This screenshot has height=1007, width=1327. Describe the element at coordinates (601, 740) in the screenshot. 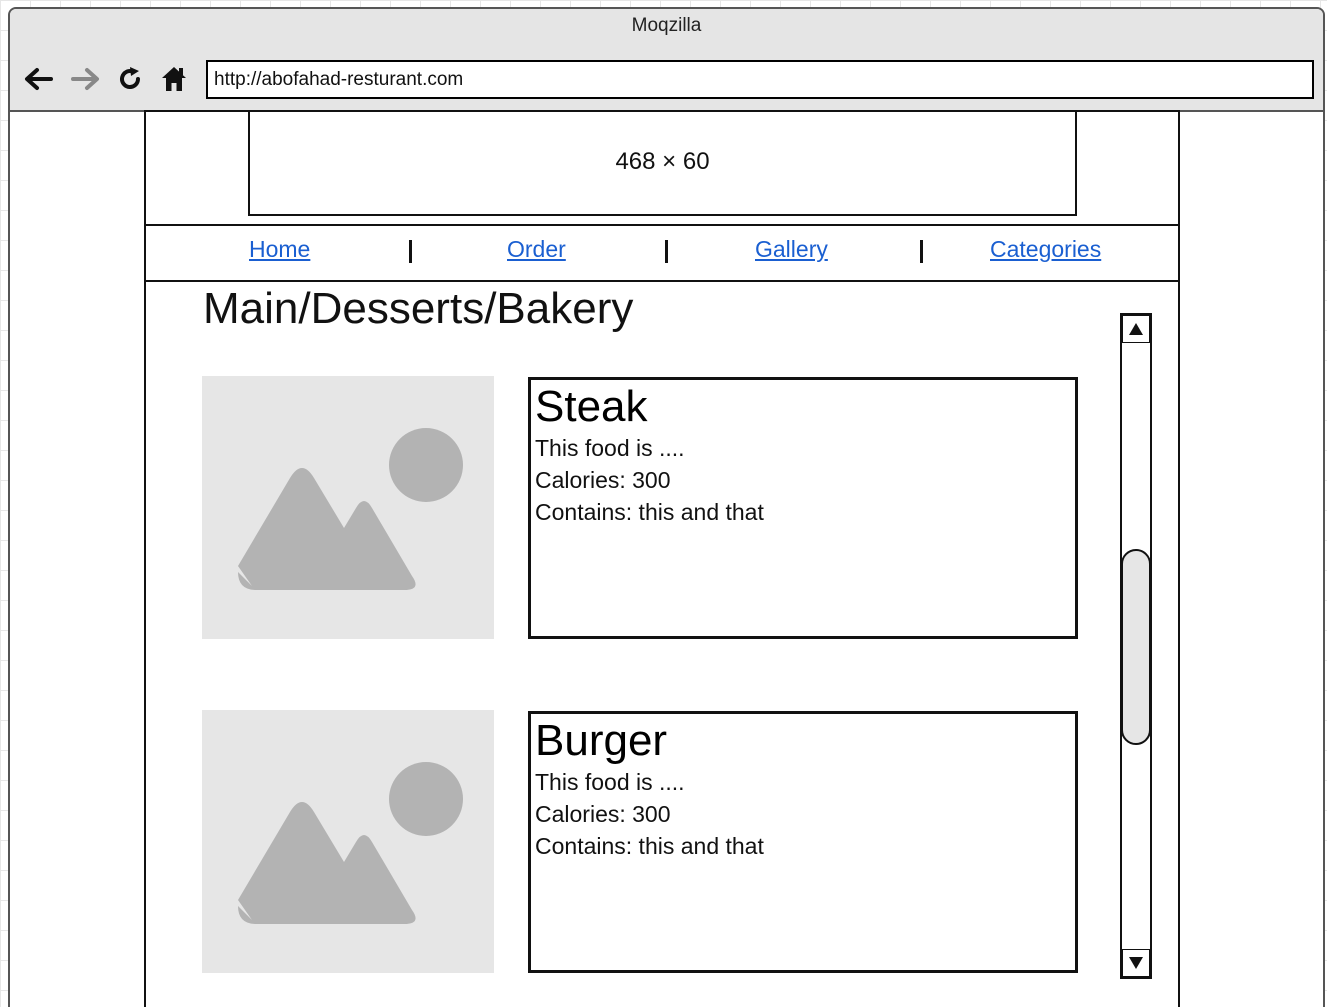

I see `food-name: Burger` at that location.